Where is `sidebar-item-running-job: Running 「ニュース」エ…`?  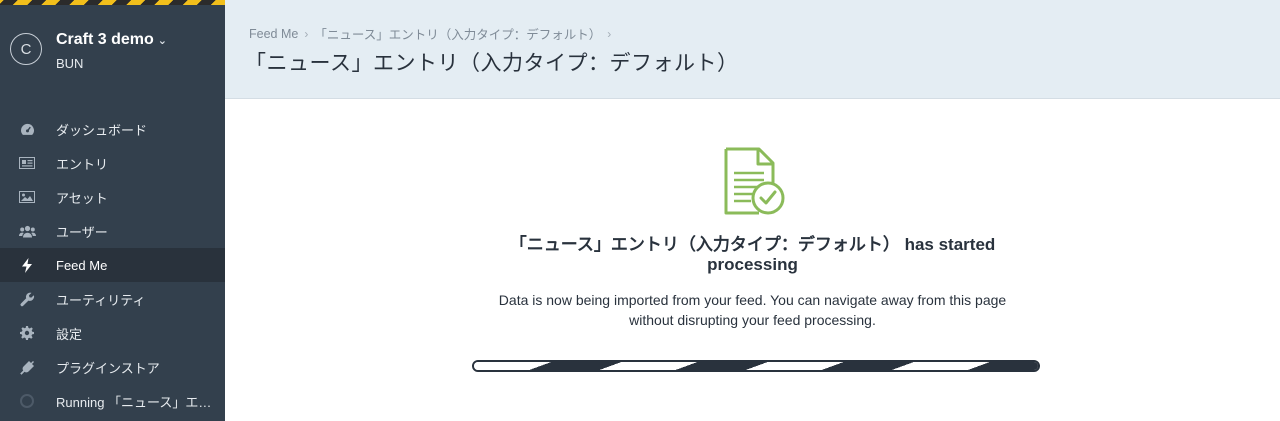 sidebar-item-running-job: Running 「ニュース」エ… is located at coordinates (112, 401).